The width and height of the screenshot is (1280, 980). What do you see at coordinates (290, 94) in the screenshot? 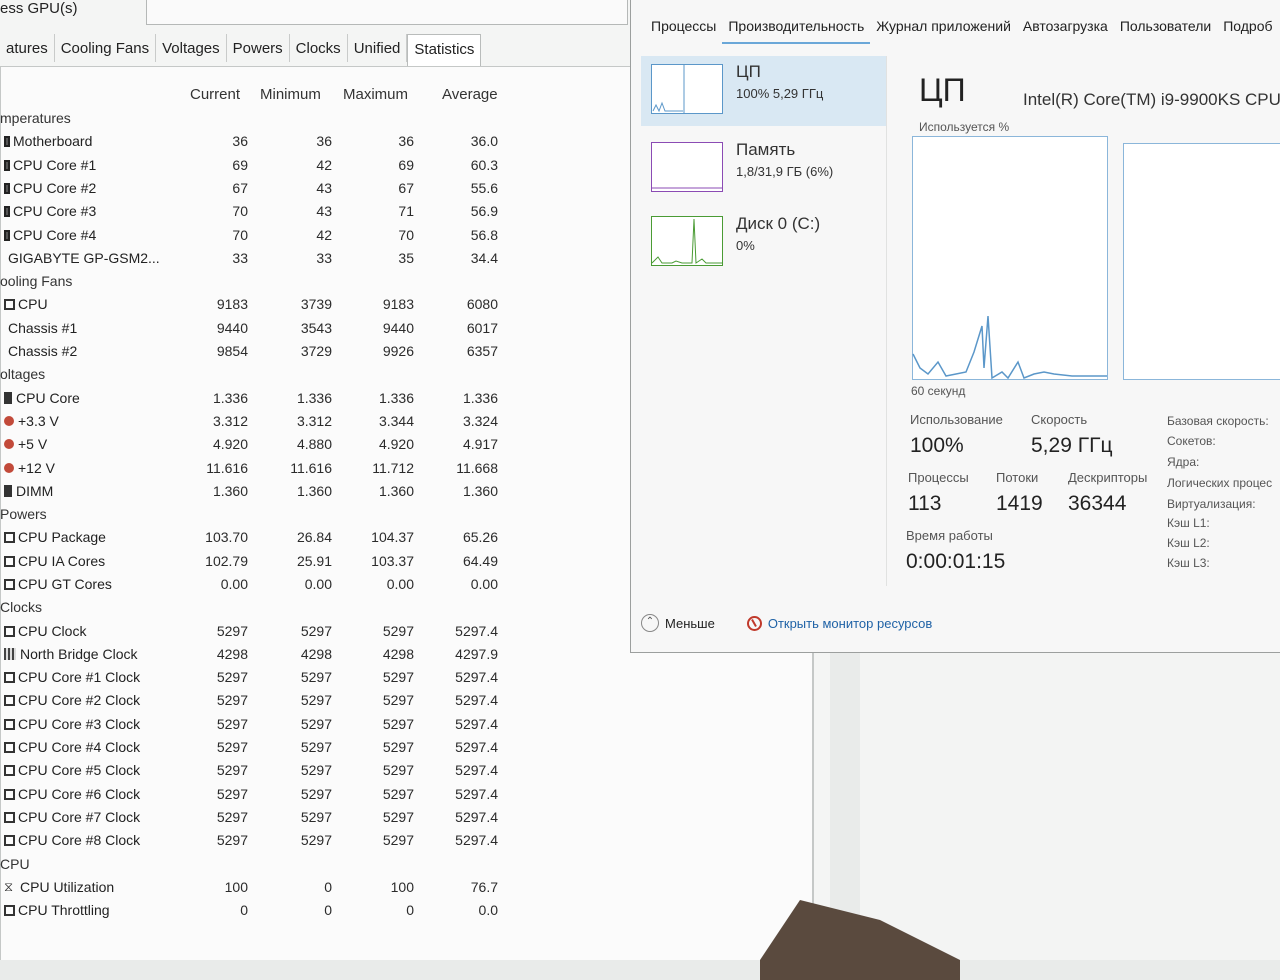
I see `column-header-minimum: Minimum` at bounding box center [290, 94].